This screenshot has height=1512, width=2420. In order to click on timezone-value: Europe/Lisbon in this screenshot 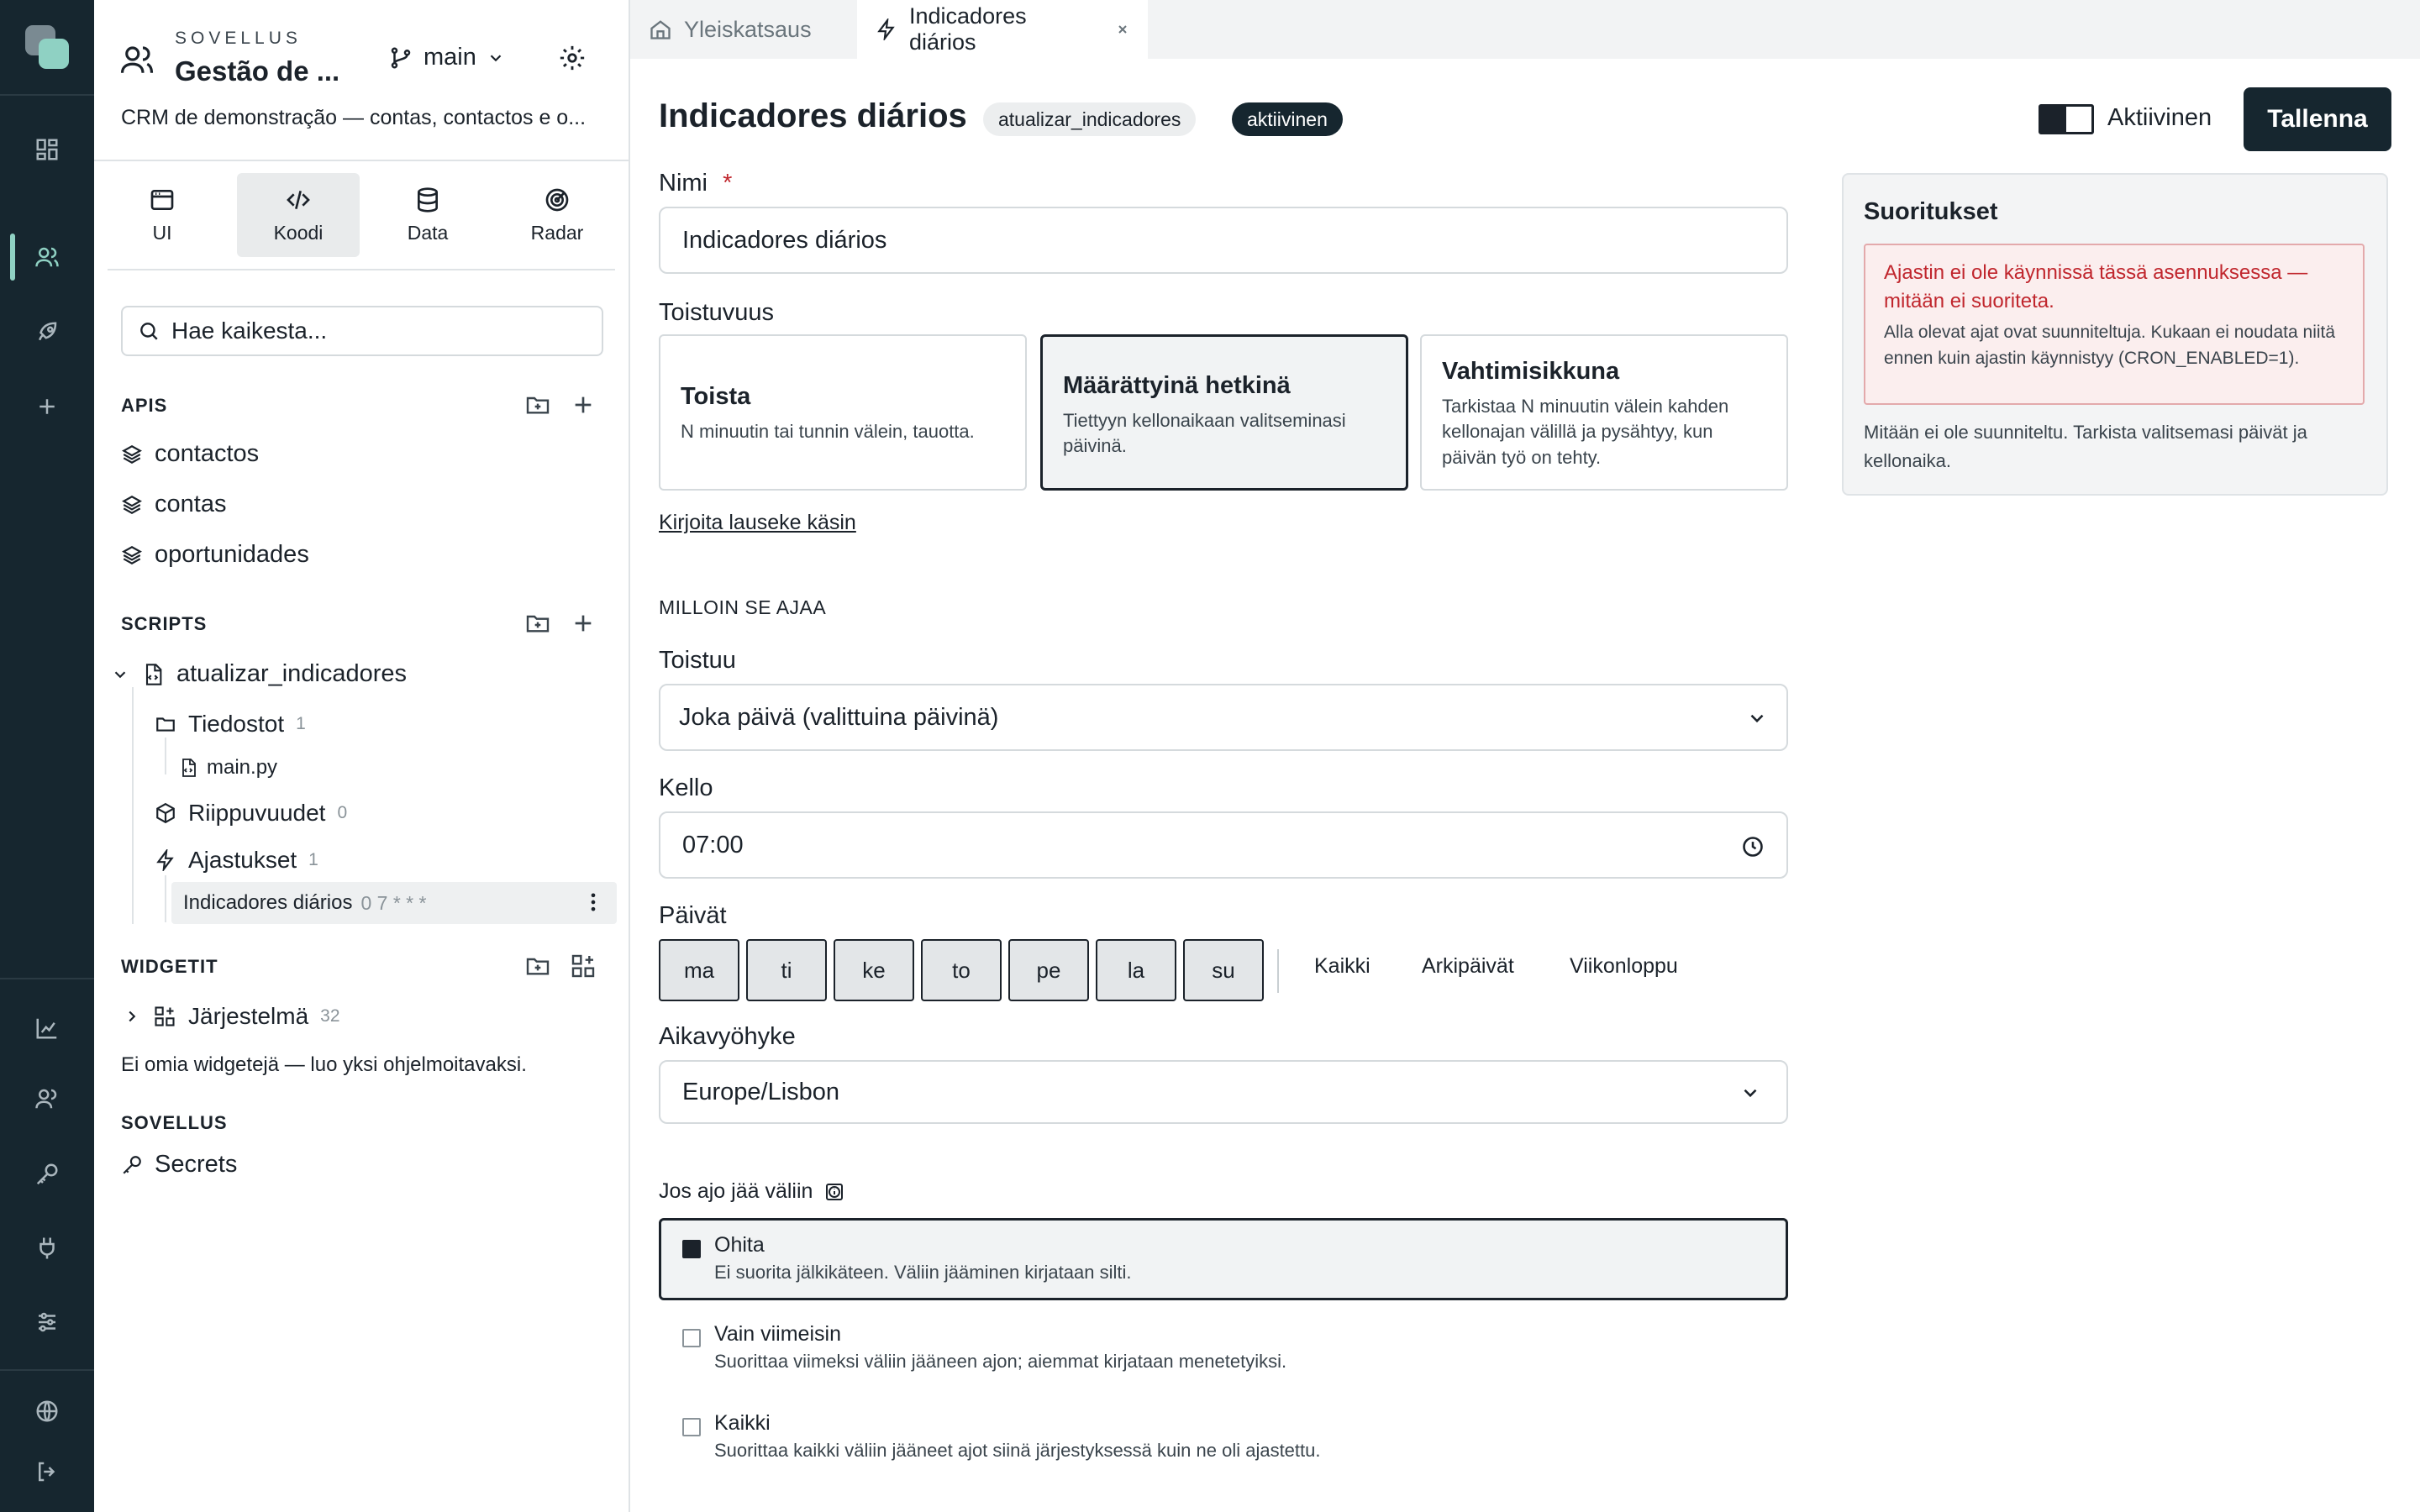, I will do `click(761, 1091)`.